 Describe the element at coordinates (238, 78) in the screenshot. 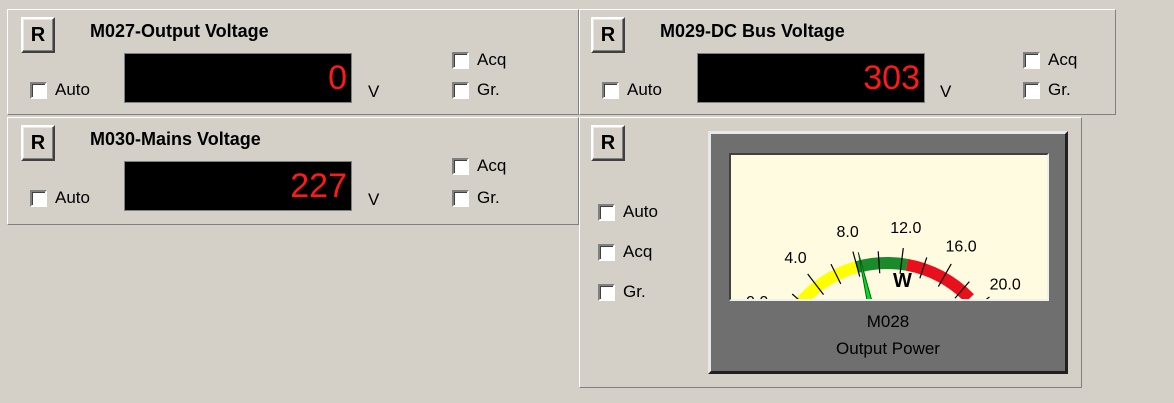

I see `value-display: 0` at that location.